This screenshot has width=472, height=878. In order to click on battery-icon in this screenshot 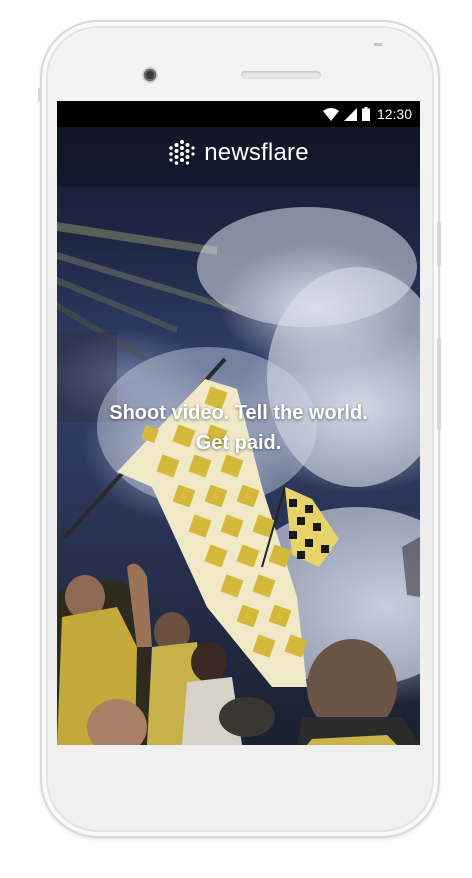, I will do `click(365, 114)`.